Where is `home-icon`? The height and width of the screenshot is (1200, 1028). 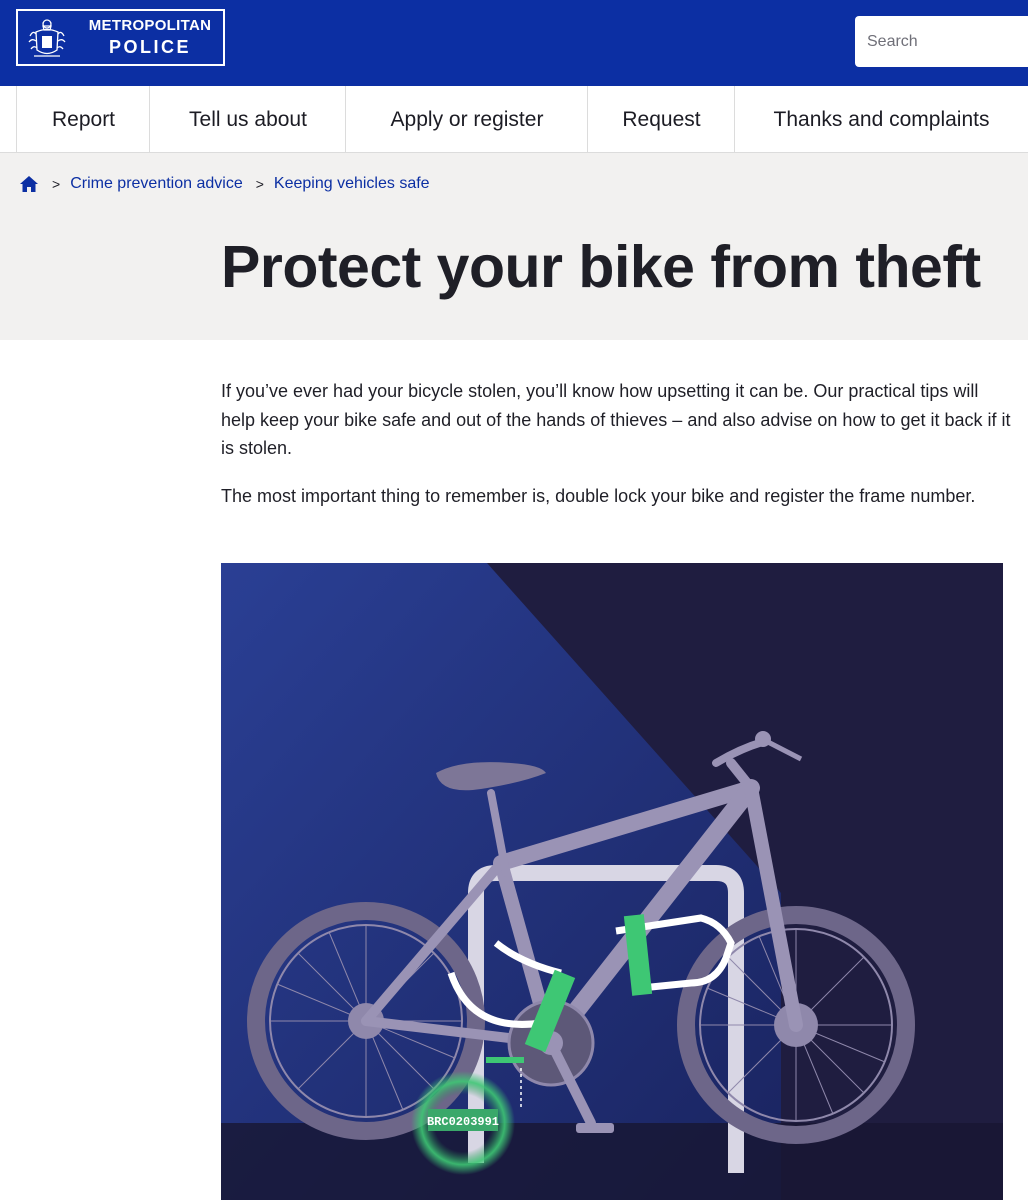 home-icon is located at coordinates (29, 184).